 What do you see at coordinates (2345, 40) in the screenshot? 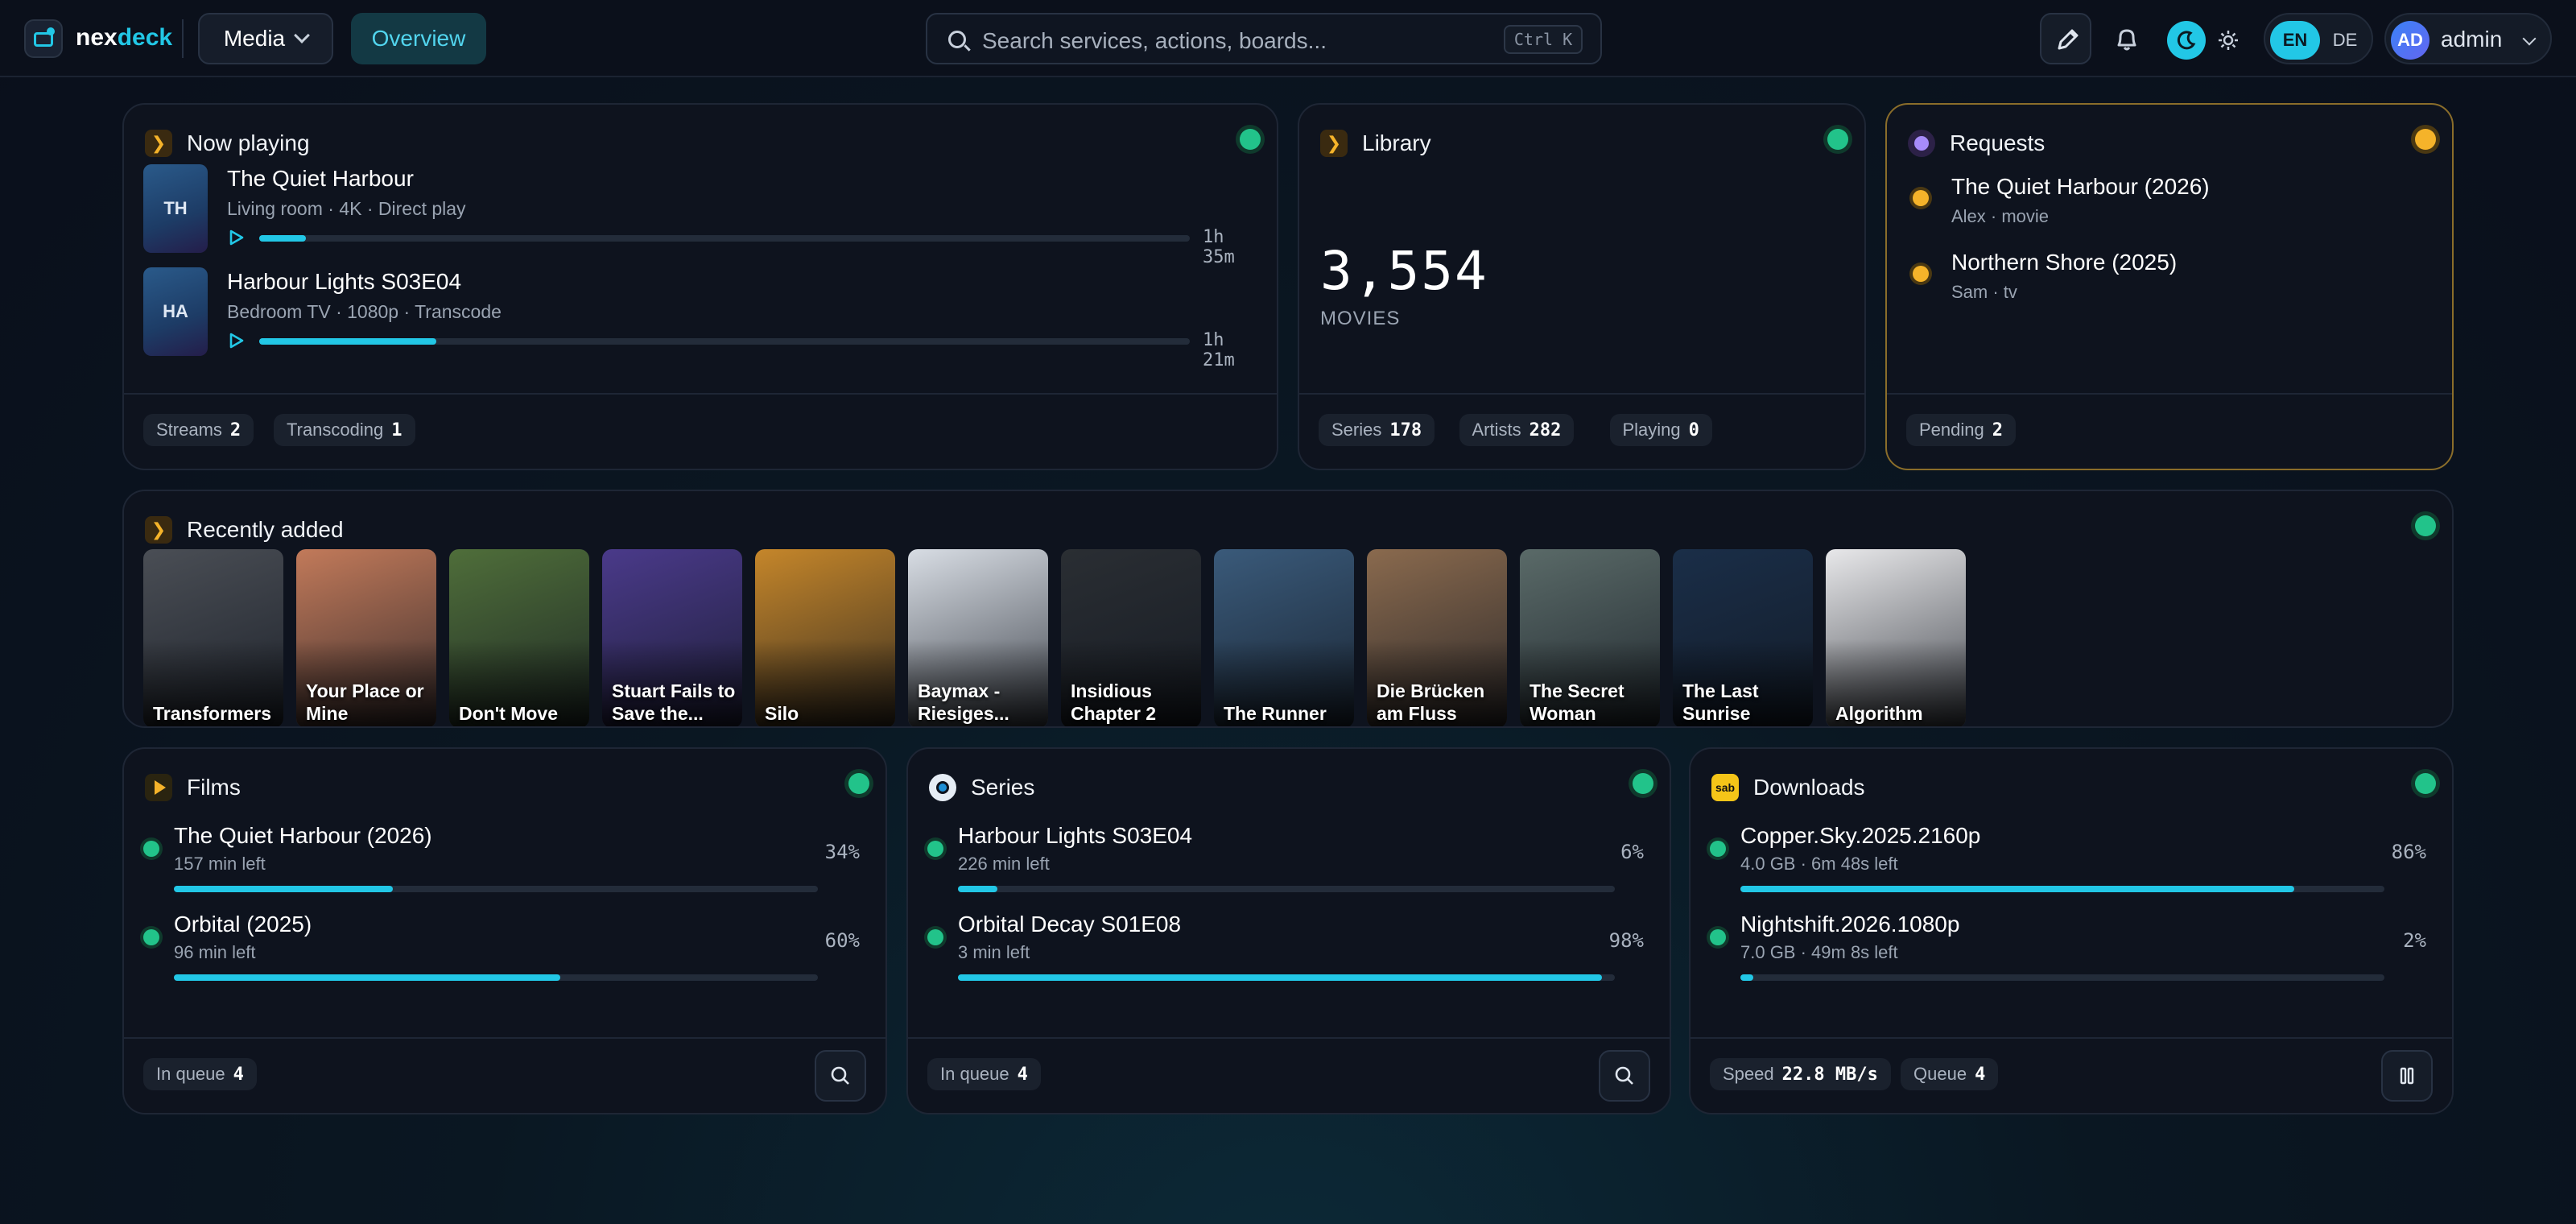
I see `lang-de-button: DE` at bounding box center [2345, 40].